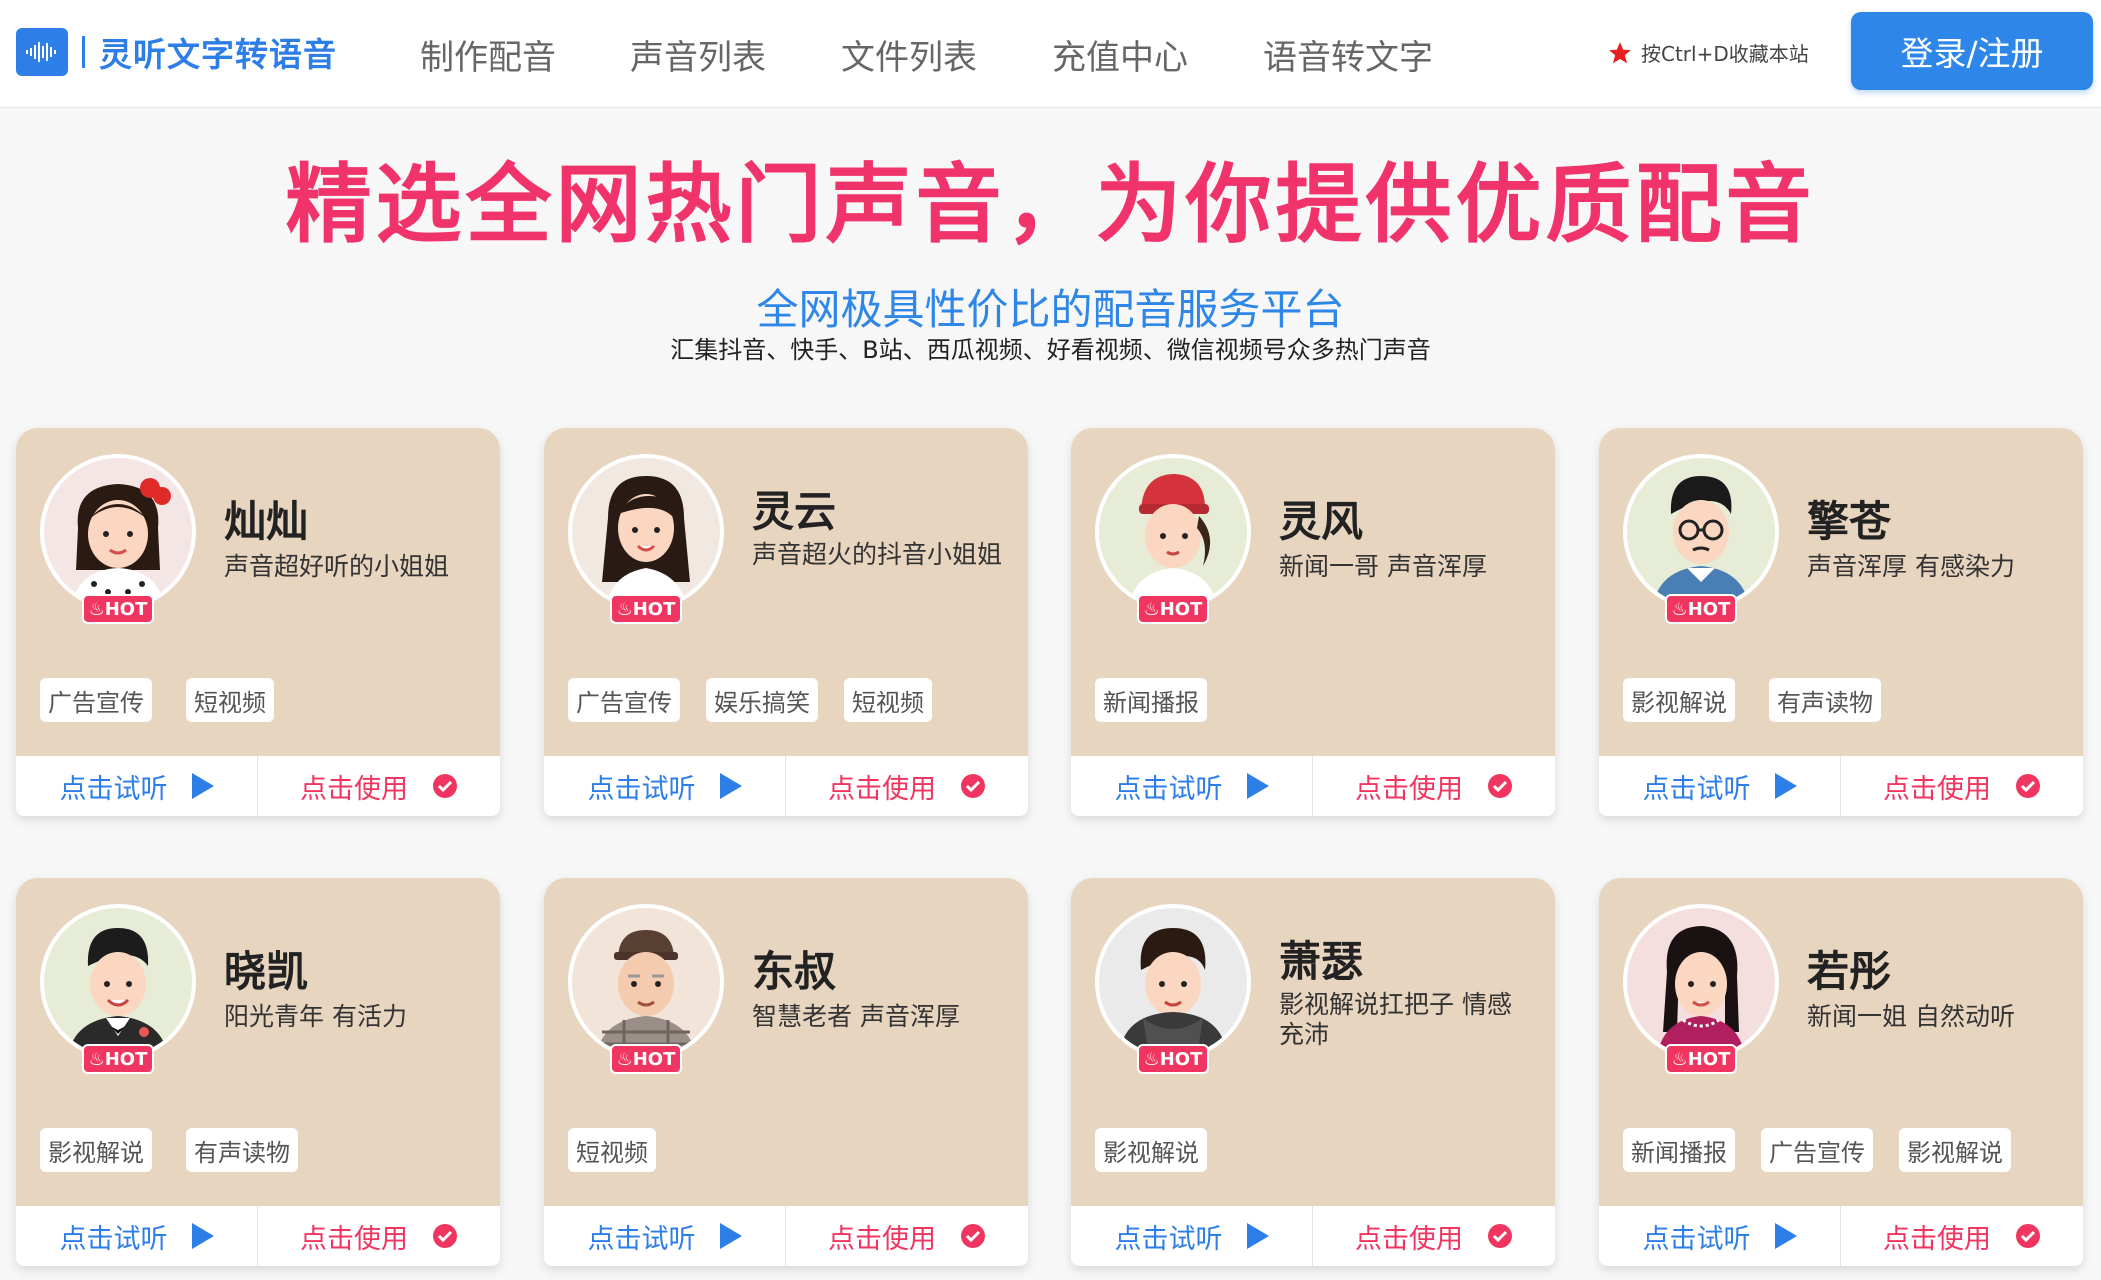 This screenshot has width=2101, height=1280. Describe the element at coordinates (83, 52) in the screenshot. I see `logo-divider` at that location.